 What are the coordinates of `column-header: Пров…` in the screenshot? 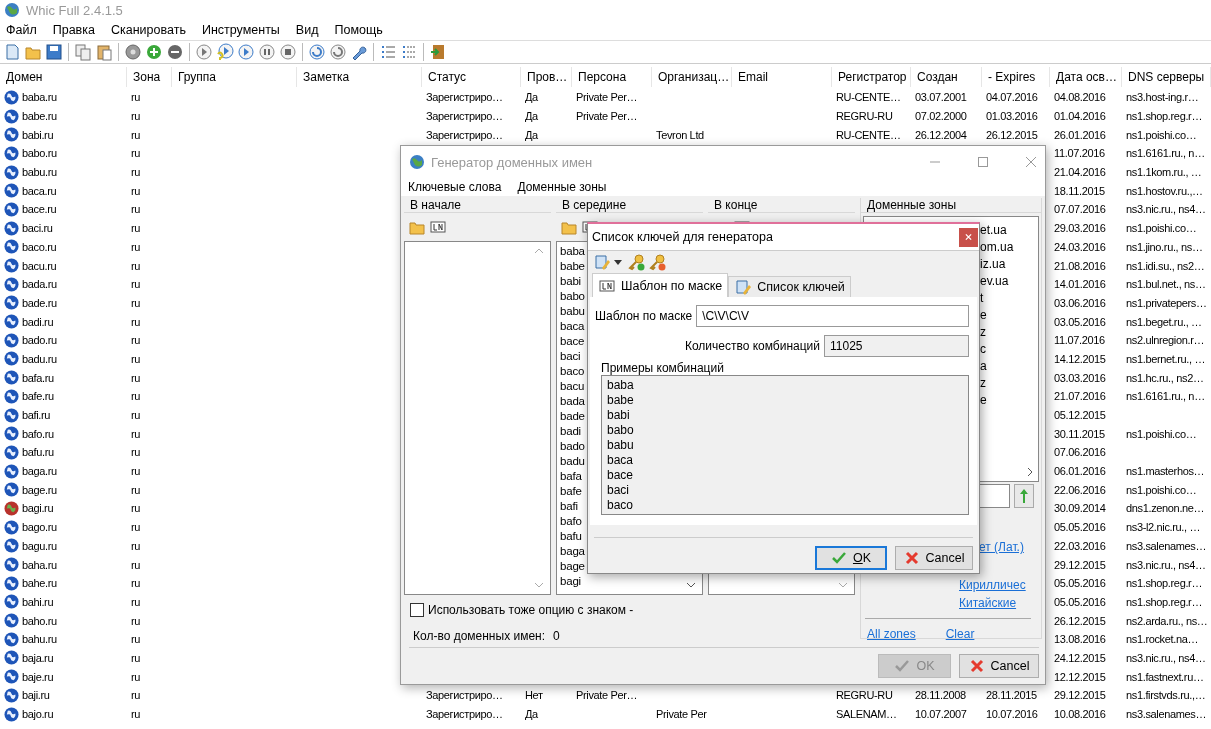 It's located at (546, 77).